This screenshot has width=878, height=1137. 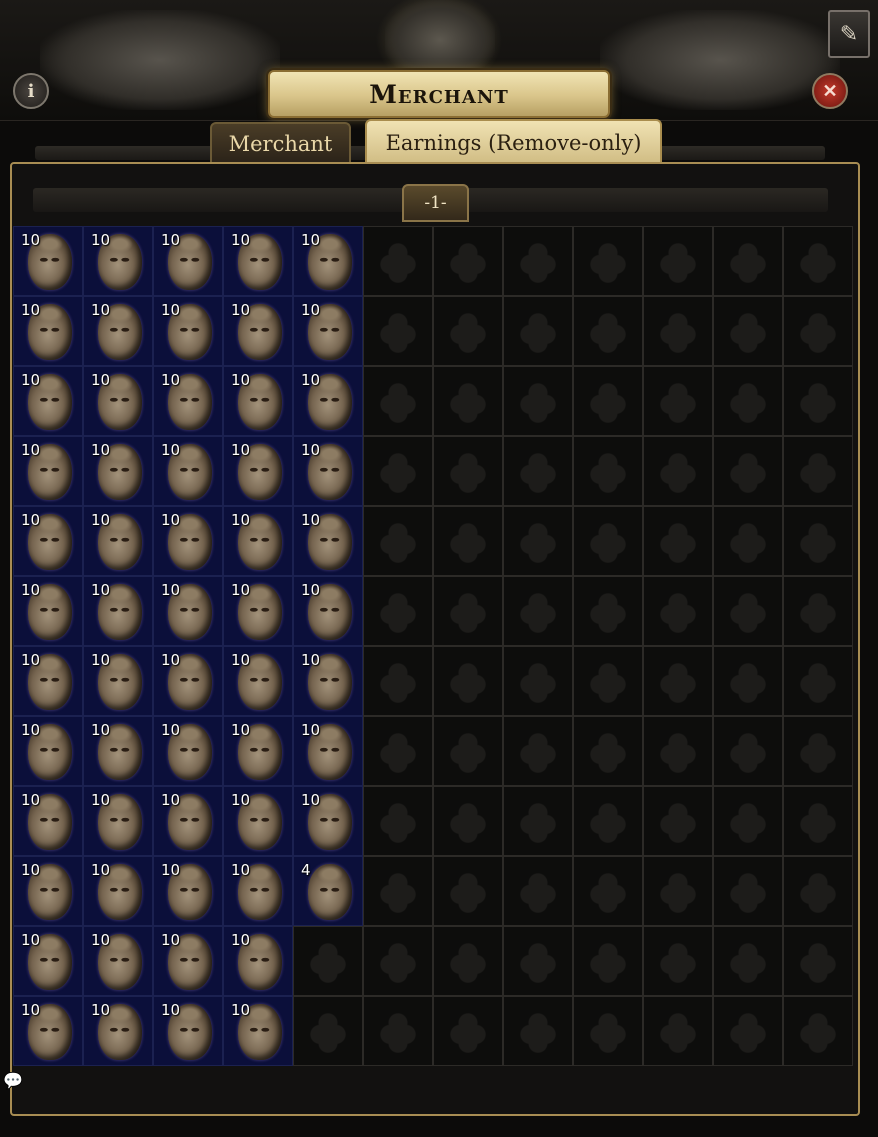 What do you see at coordinates (435, 203) in the screenshot?
I see `page-tab-1: -1-` at bounding box center [435, 203].